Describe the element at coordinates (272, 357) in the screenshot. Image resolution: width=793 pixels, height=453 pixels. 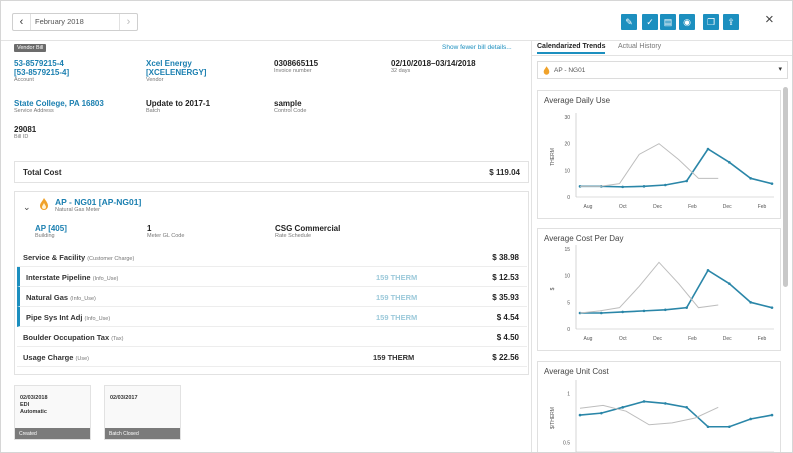
I see `charge-row: Usage Charge (Use) 159 THERM $ 22.56` at that location.